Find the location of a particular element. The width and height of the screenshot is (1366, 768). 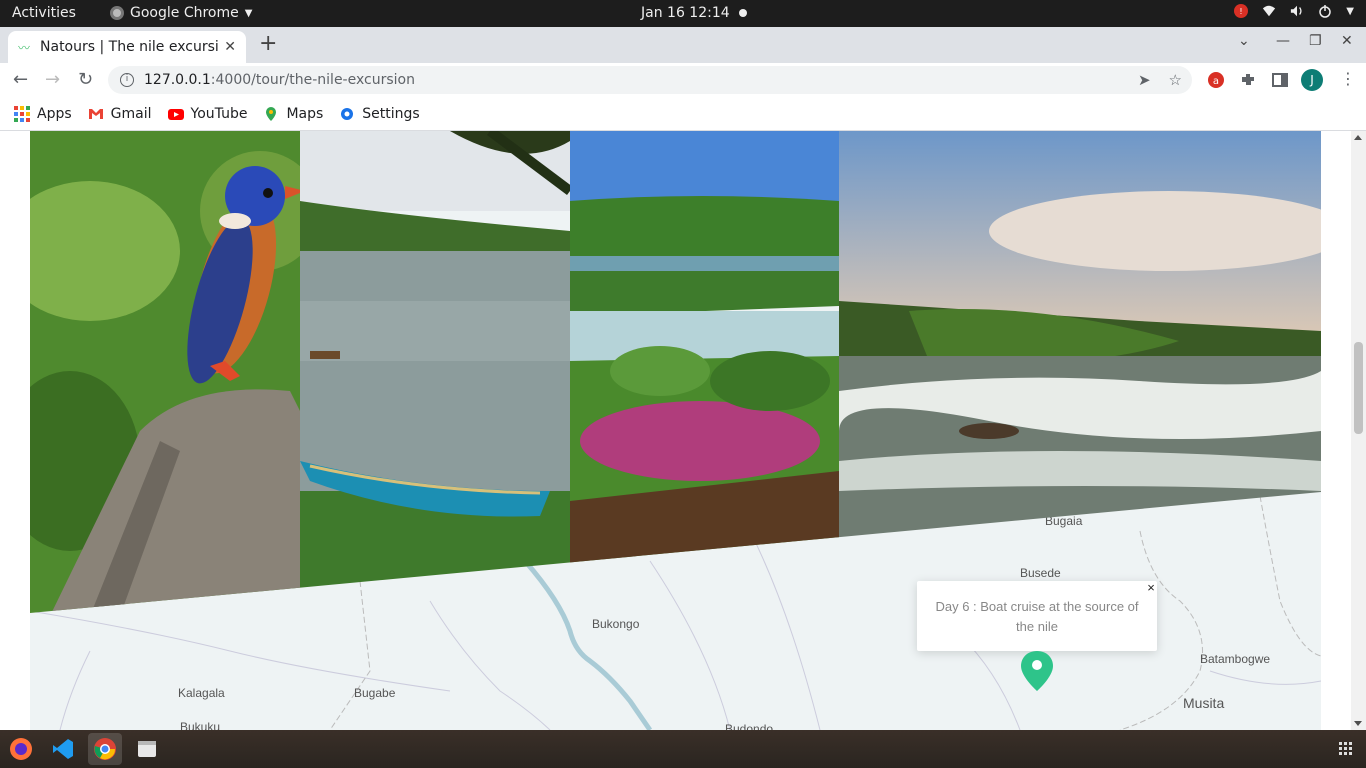

notification-dot-icon is located at coordinates (743, 13).